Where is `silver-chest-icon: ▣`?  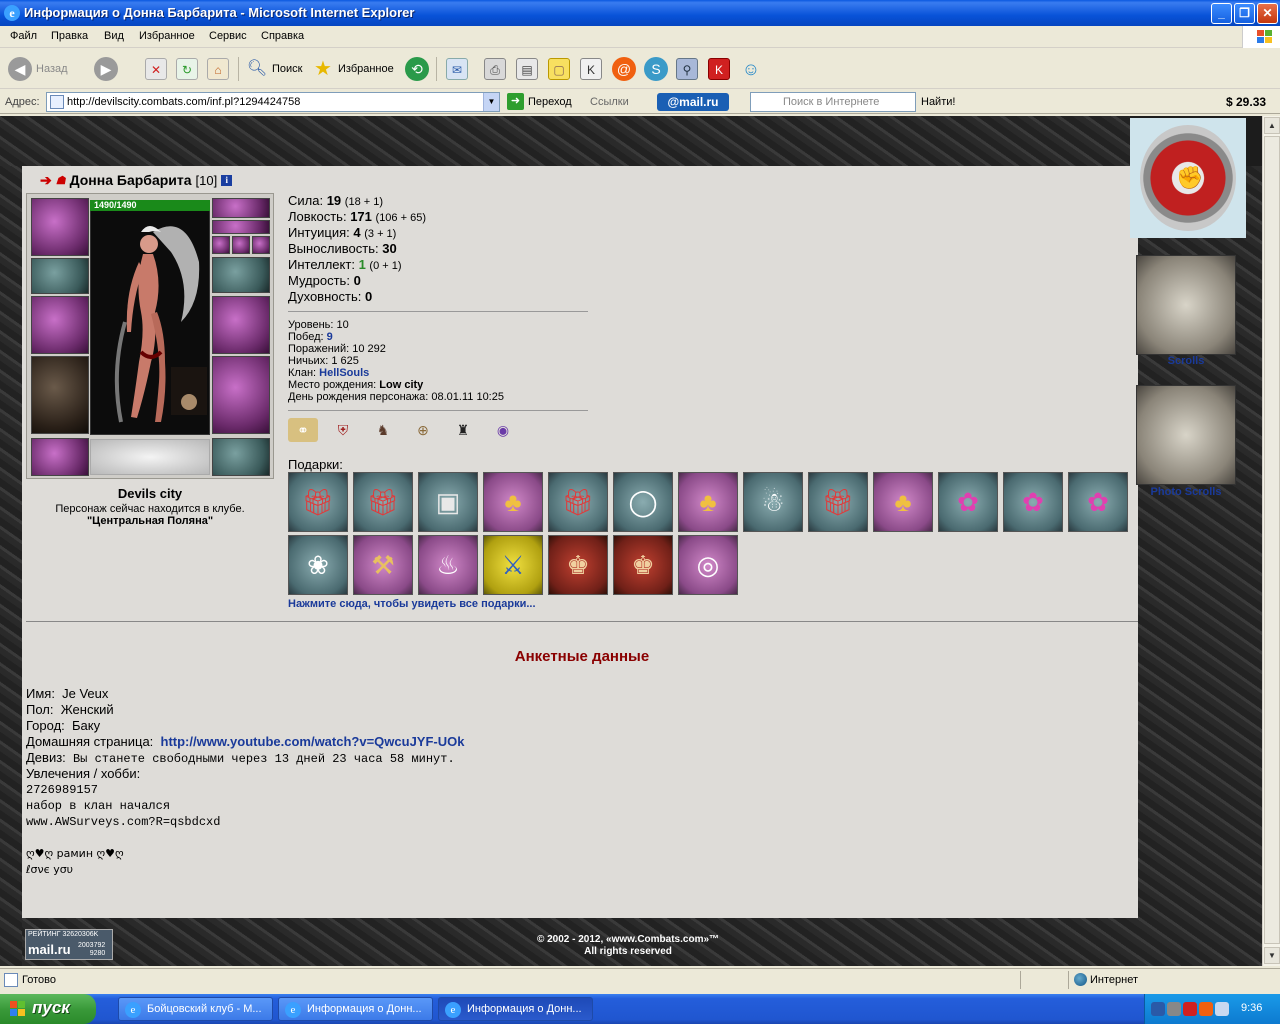 silver-chest-icon: ▣ is located at coordinates (448, 502).